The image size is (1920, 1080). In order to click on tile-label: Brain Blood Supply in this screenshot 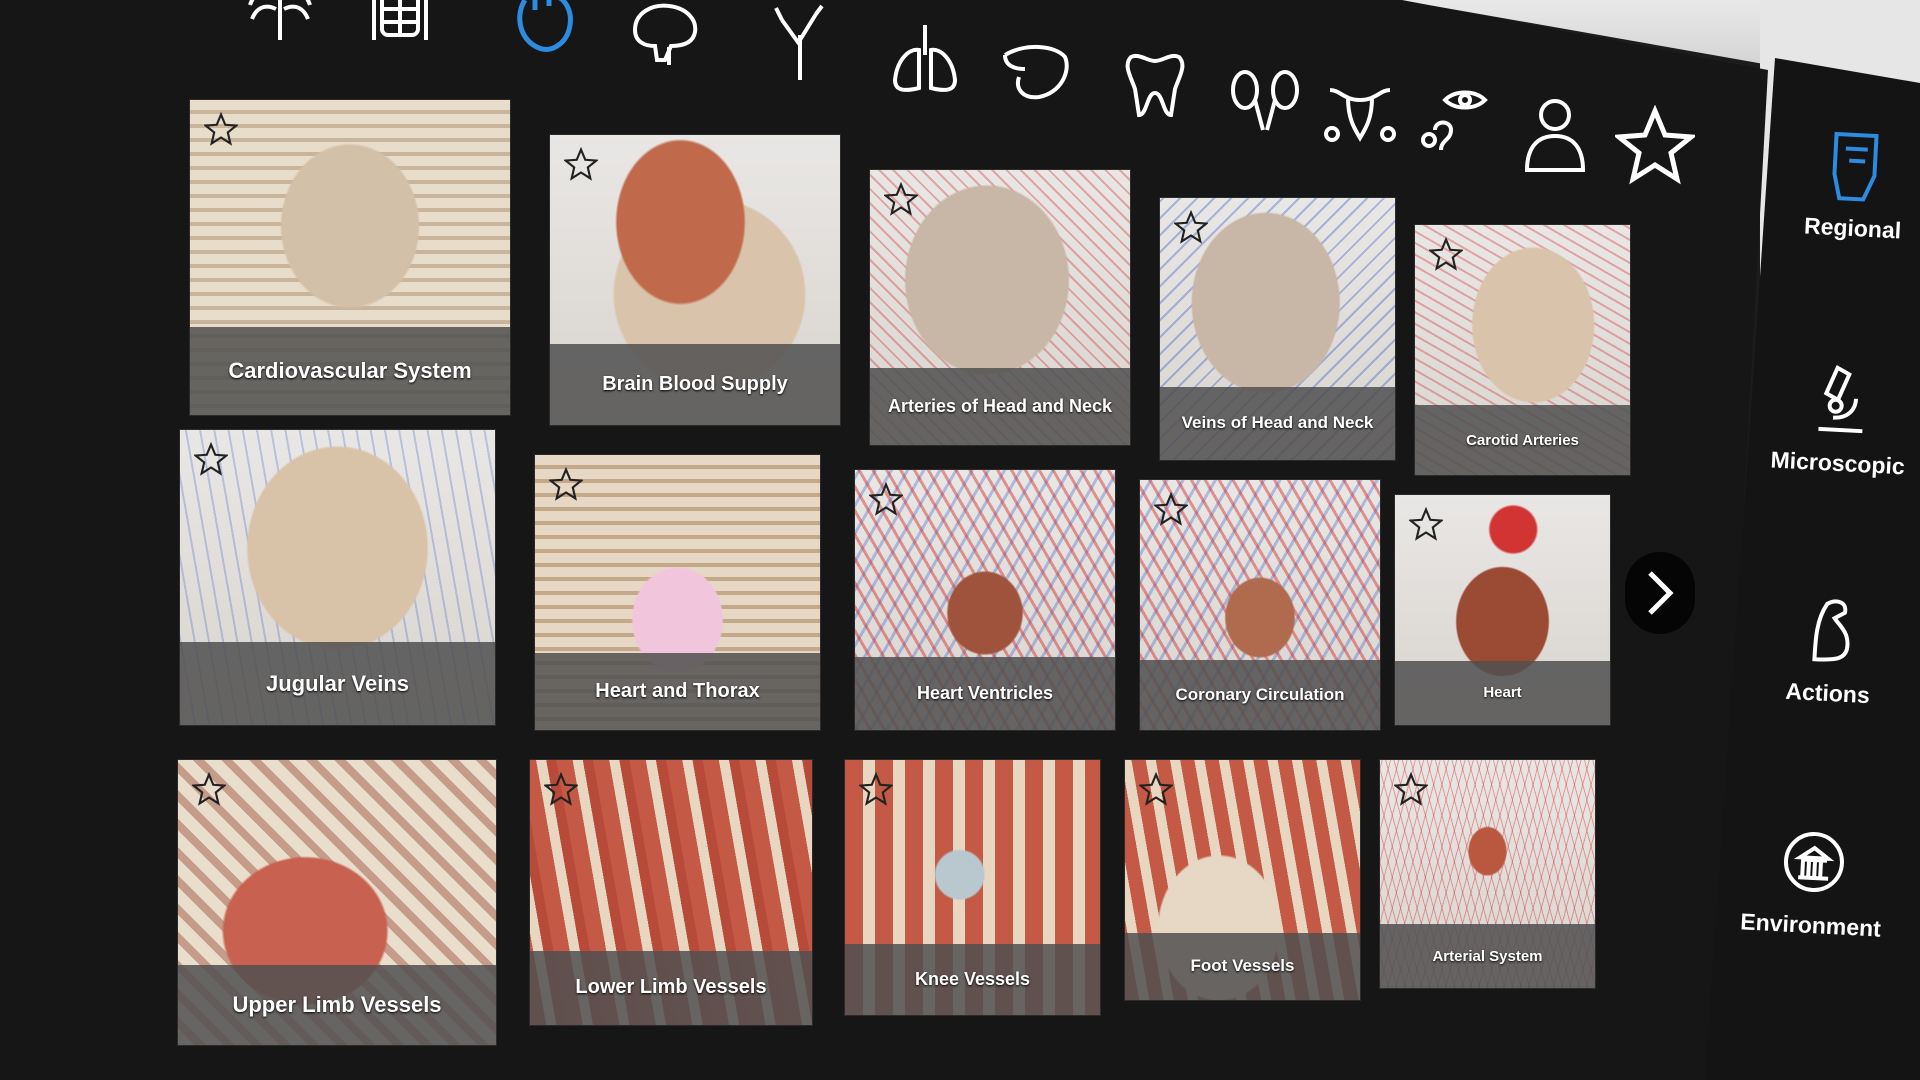, I will do `click(695, 383)`.